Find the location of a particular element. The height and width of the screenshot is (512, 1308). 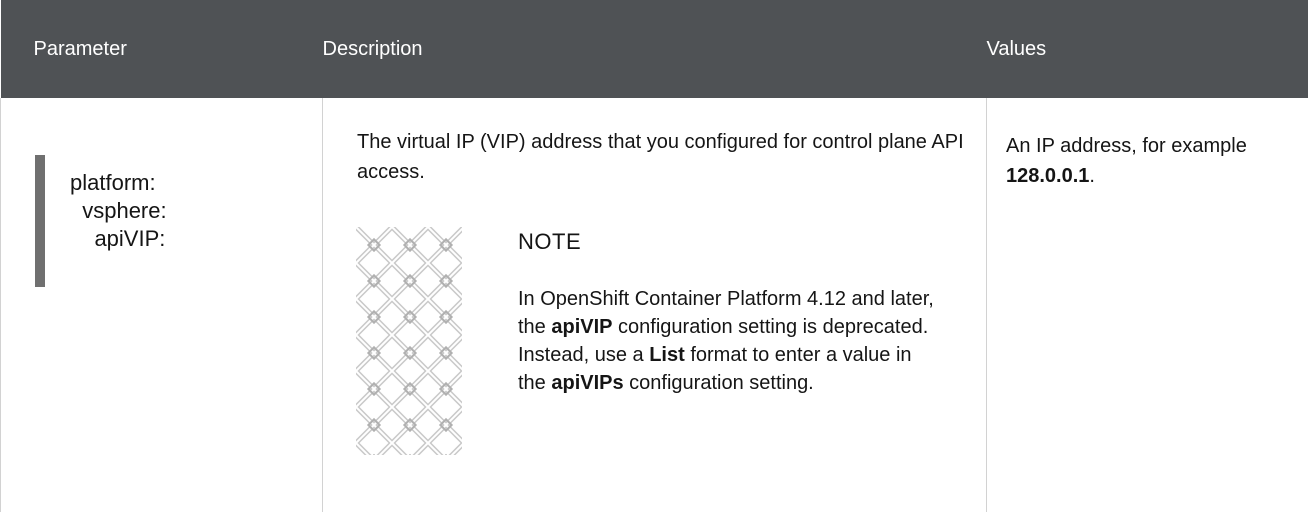

note-code-apivip: apiVIP is located at coordinates (582, 327).